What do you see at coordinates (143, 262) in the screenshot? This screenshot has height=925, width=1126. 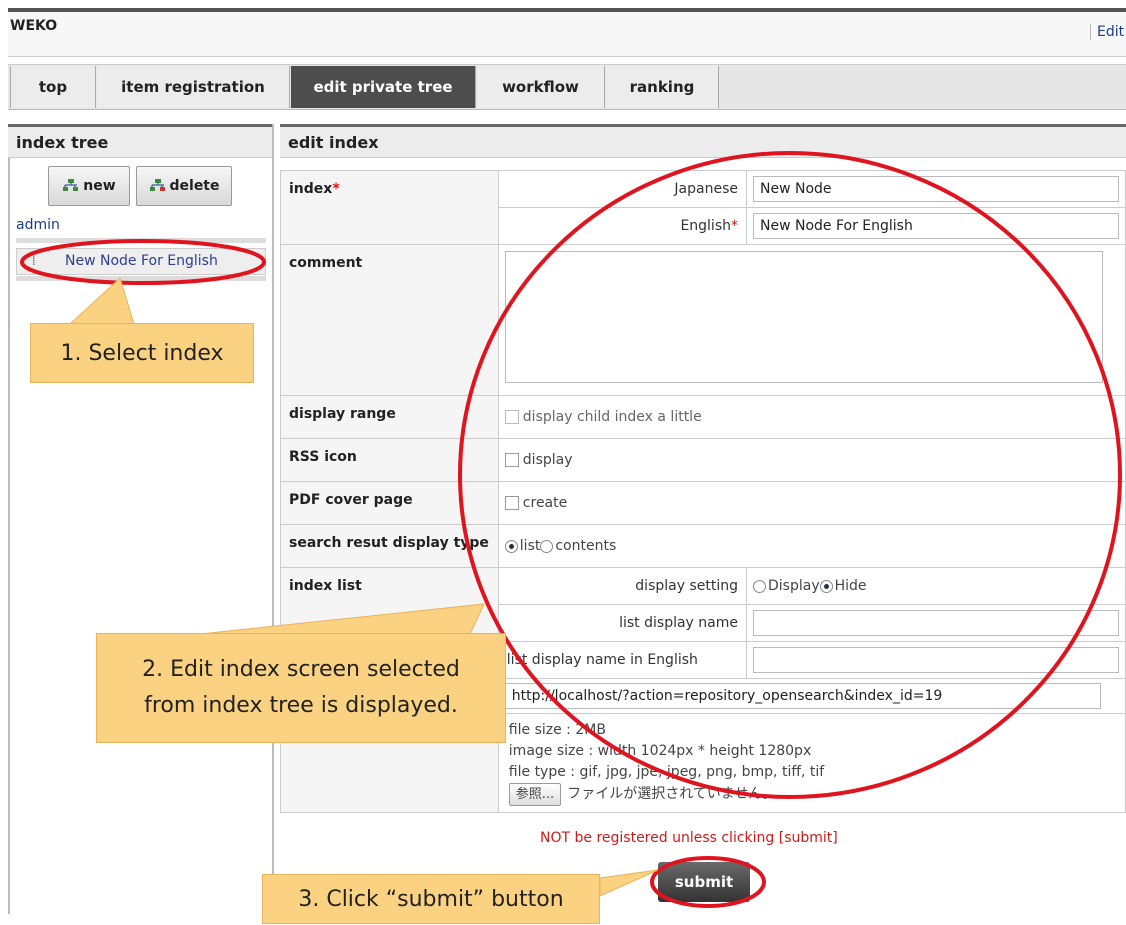 I see `highlight-ellipse-index-node` at bounding box center [143, 262].